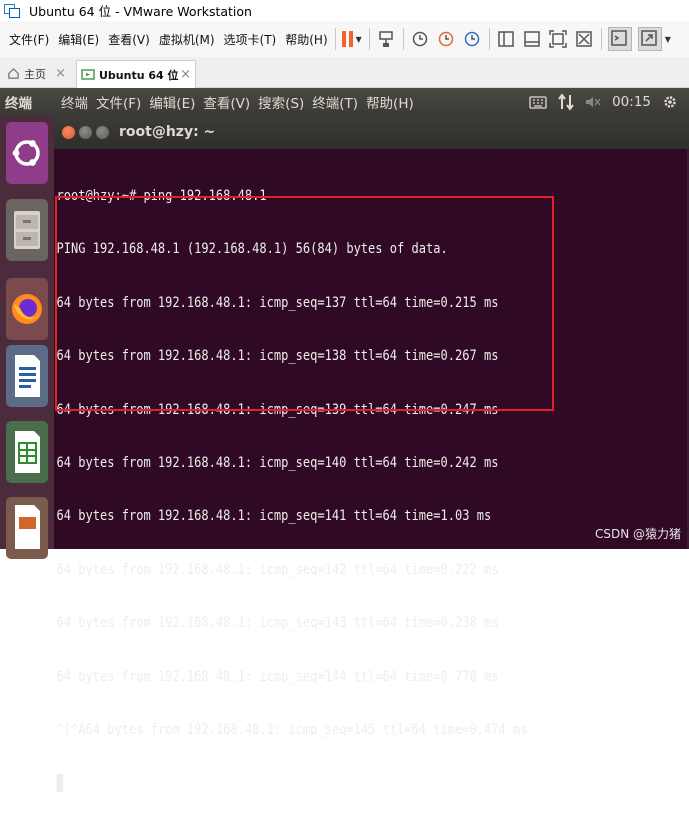 The image size is (689, 827). What do you see at coordinates (593, 102) in the screenshot?
I see `volume-muted-icon` at bounding box center [593, 102].